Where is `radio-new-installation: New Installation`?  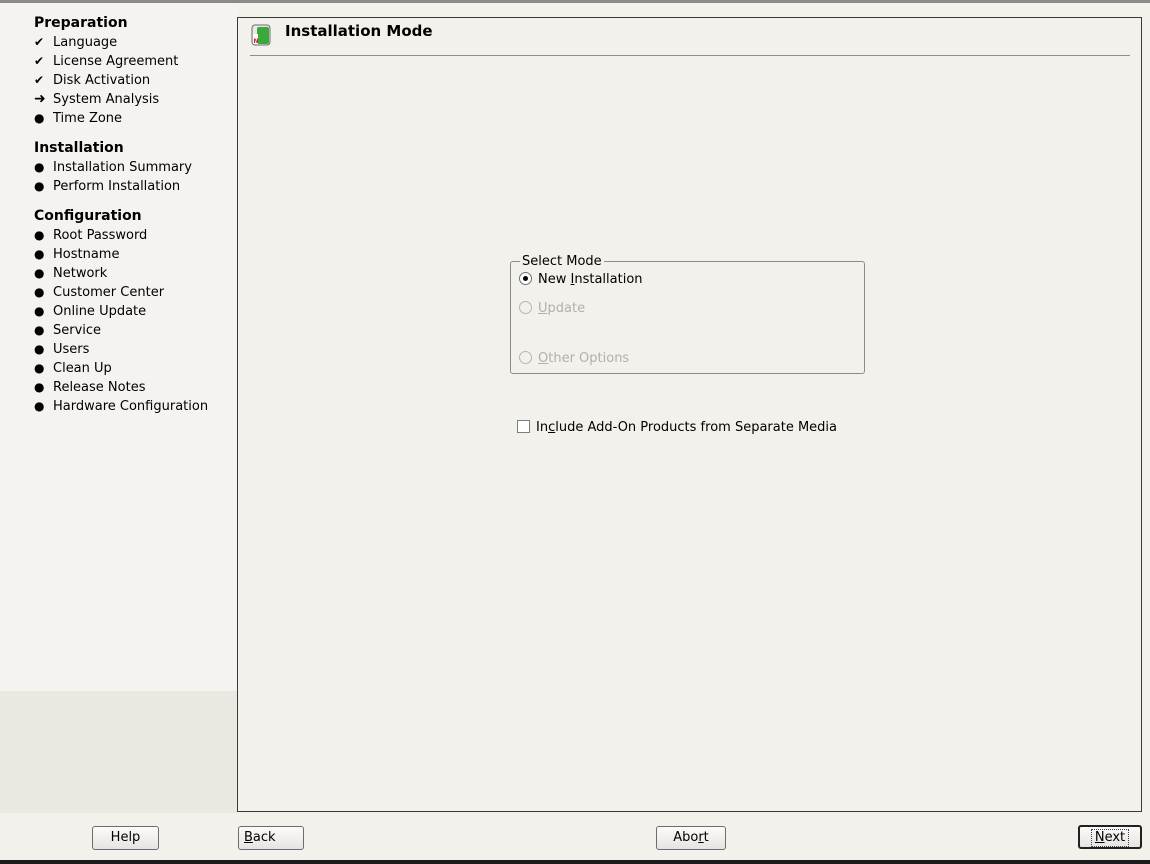 radio-new-installation: New Installation is located at coordinates (581, 280).